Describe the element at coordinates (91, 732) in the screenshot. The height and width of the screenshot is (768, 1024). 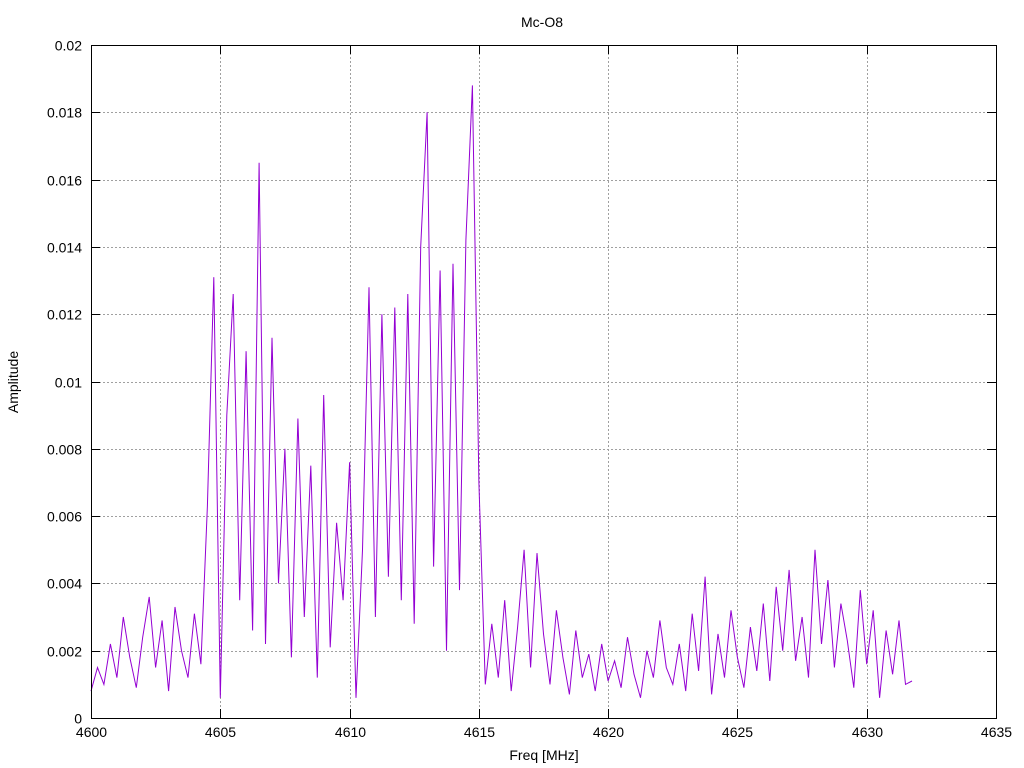
I see `x-tick-label: 4600` at that location.